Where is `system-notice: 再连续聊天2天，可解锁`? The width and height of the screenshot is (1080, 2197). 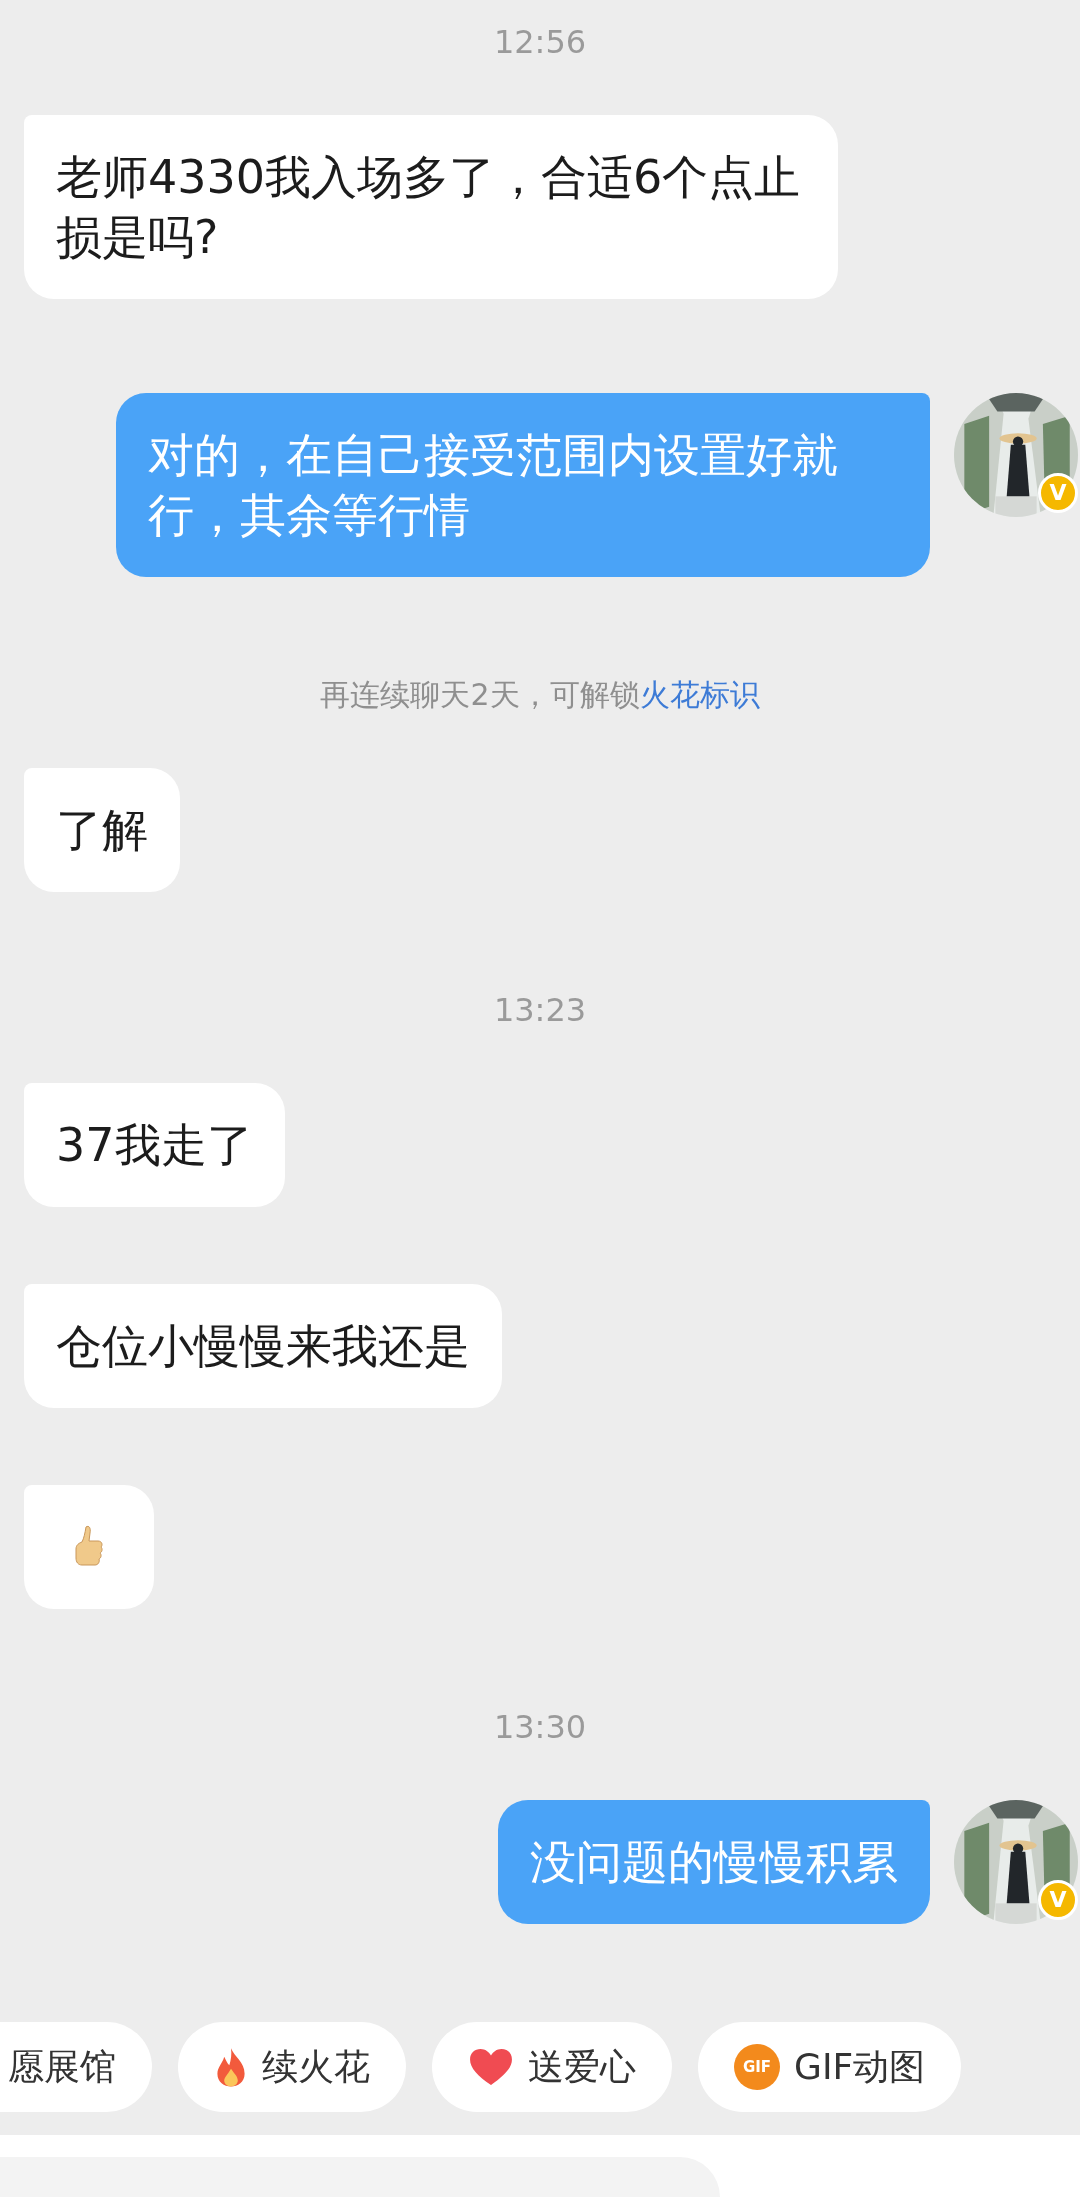
system-notice: 再连续聊天2天，可解锁 is located at coordinates (480, 694).